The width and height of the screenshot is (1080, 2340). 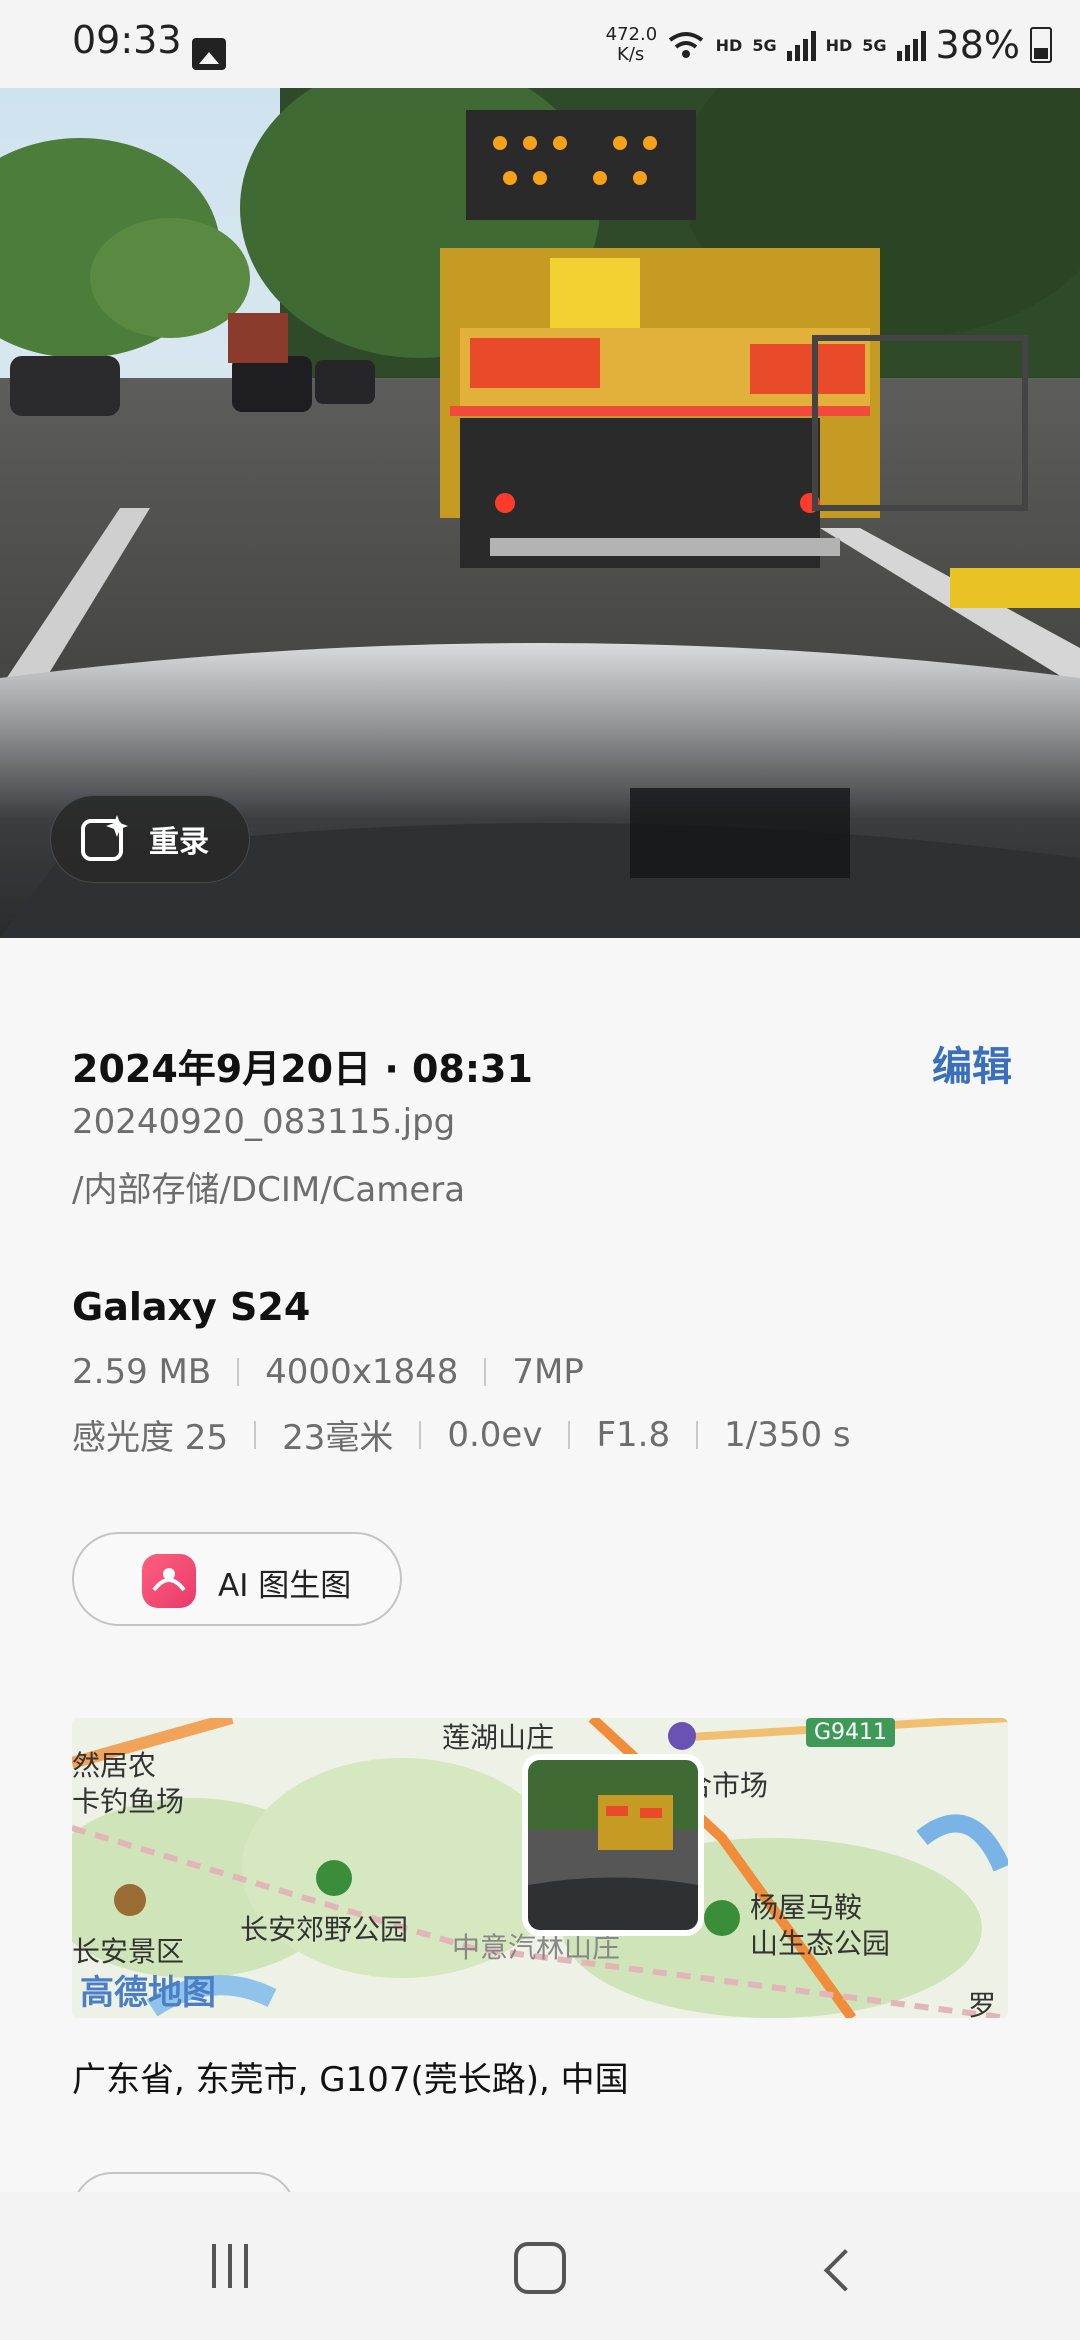 I want to click on exposure-meta-row: 感光度 25 23毫米 0.0ev F1.8 1/350 s, so click(x=461, y=1434).